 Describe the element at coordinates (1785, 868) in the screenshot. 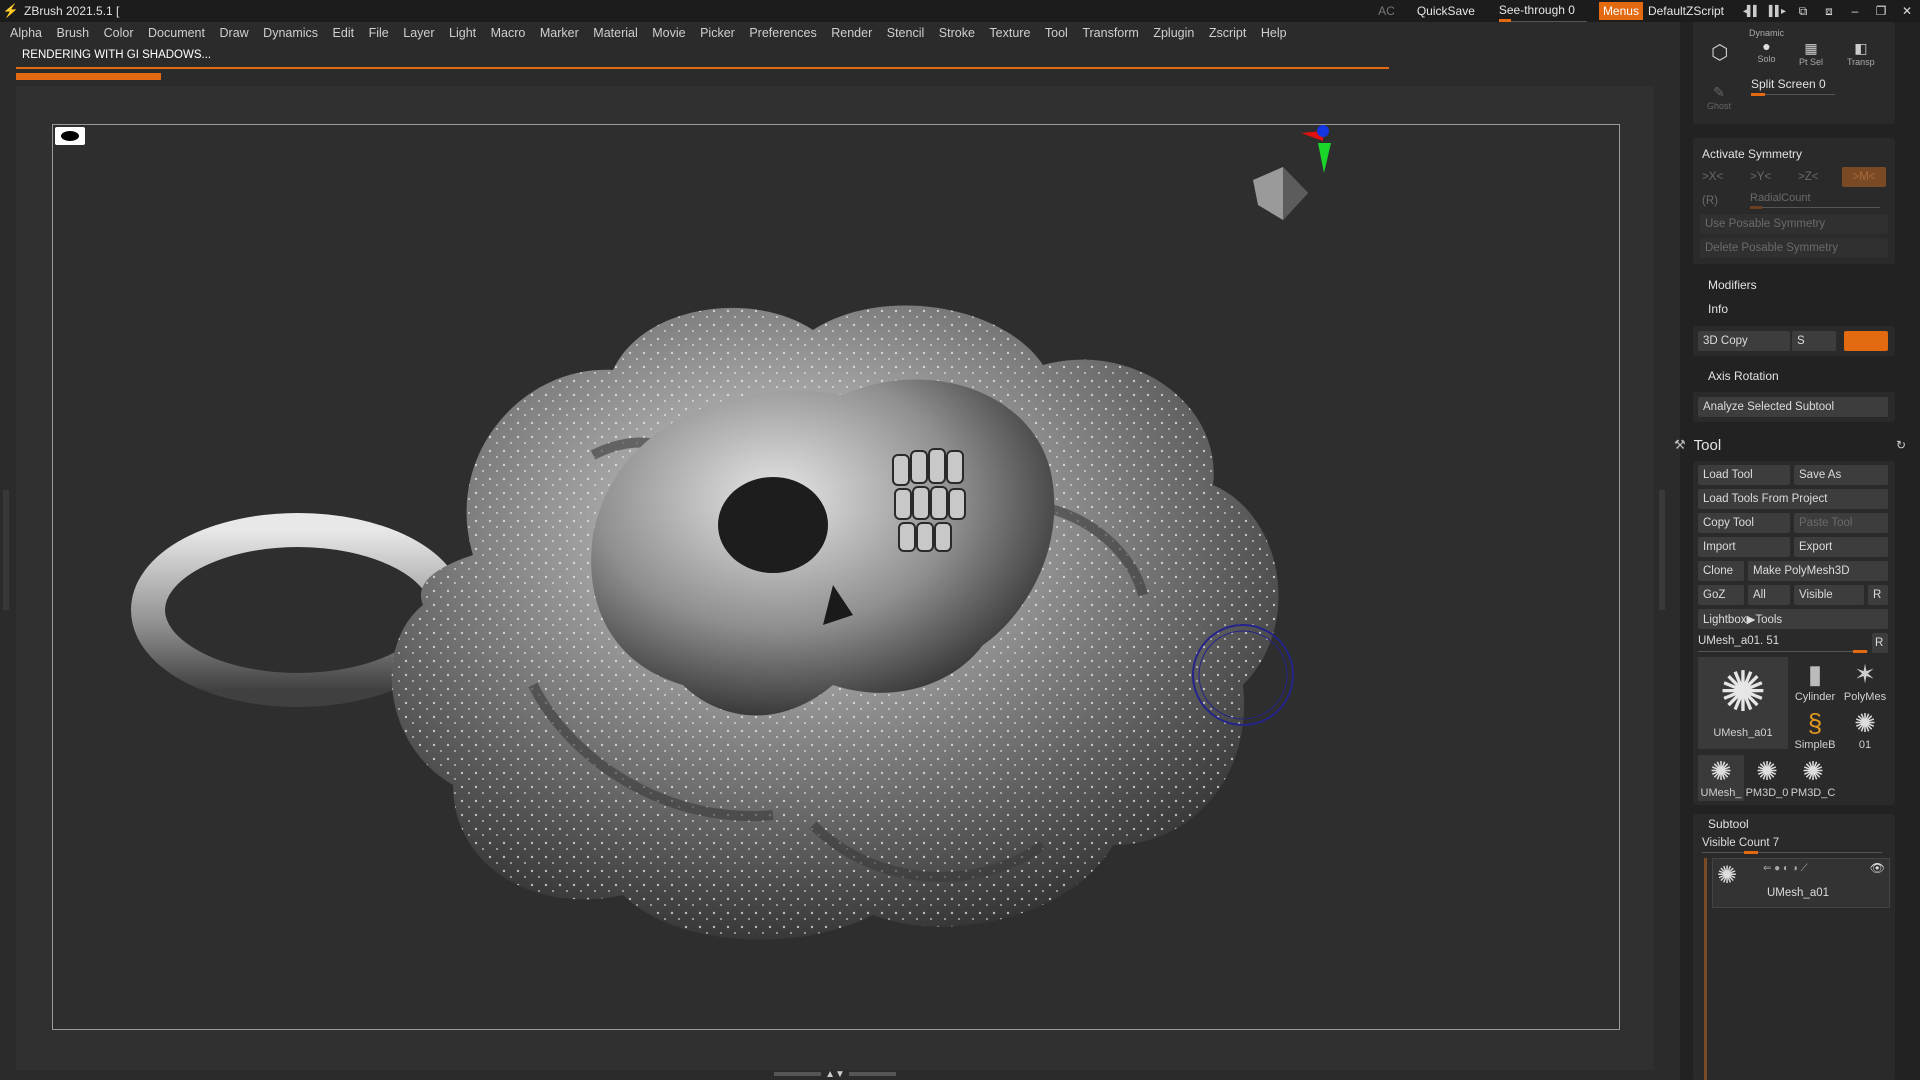

I see `subtool-controls-icons: ⇐ ● ◐ ◑ ⟋` at that location.